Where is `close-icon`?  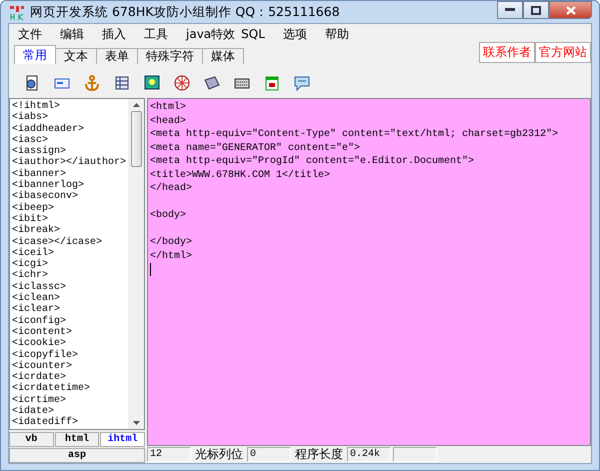 close-icon is located at coordinates (571, 10).